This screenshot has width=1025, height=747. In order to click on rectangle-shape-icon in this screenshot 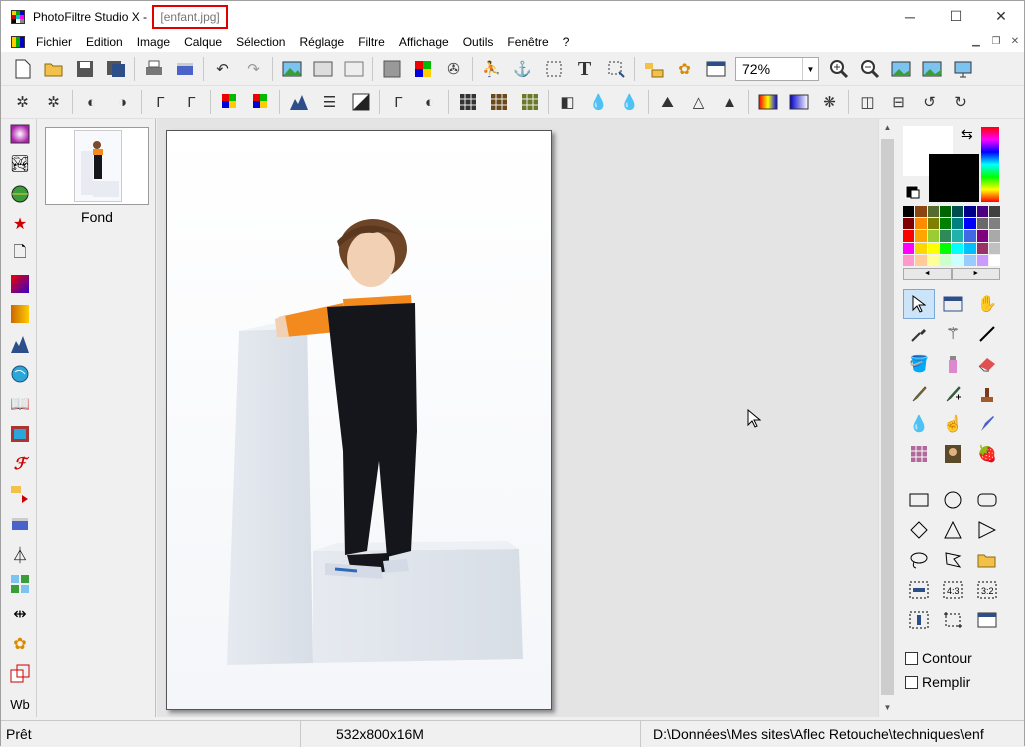, I will do `click(919, 500)`.